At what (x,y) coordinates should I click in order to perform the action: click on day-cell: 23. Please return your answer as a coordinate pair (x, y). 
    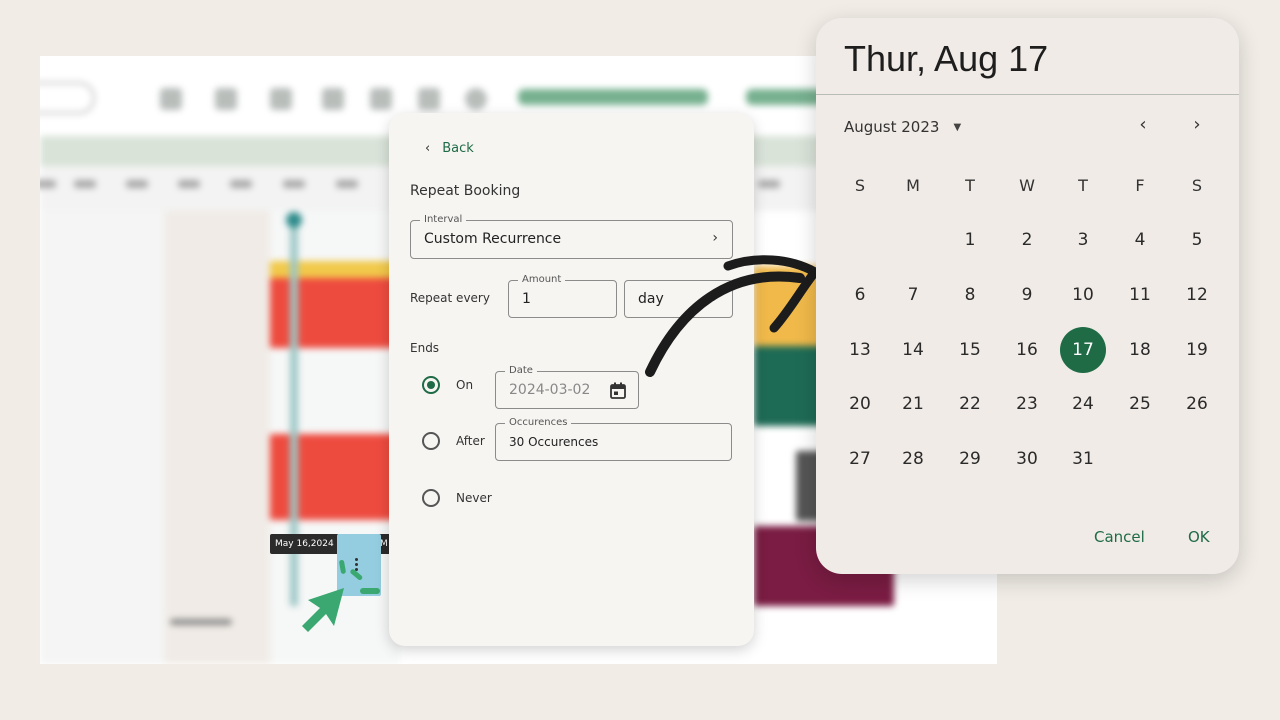
    Looking at the image, I should click on (1027, 404).